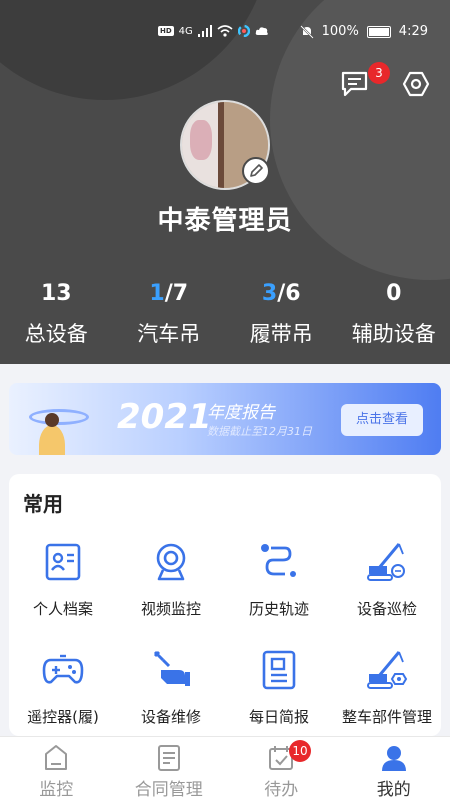 The width and height of the screenshot is (450, 800). I want to click on grid-item-inspection: 设备巡检, so click(387, 579).